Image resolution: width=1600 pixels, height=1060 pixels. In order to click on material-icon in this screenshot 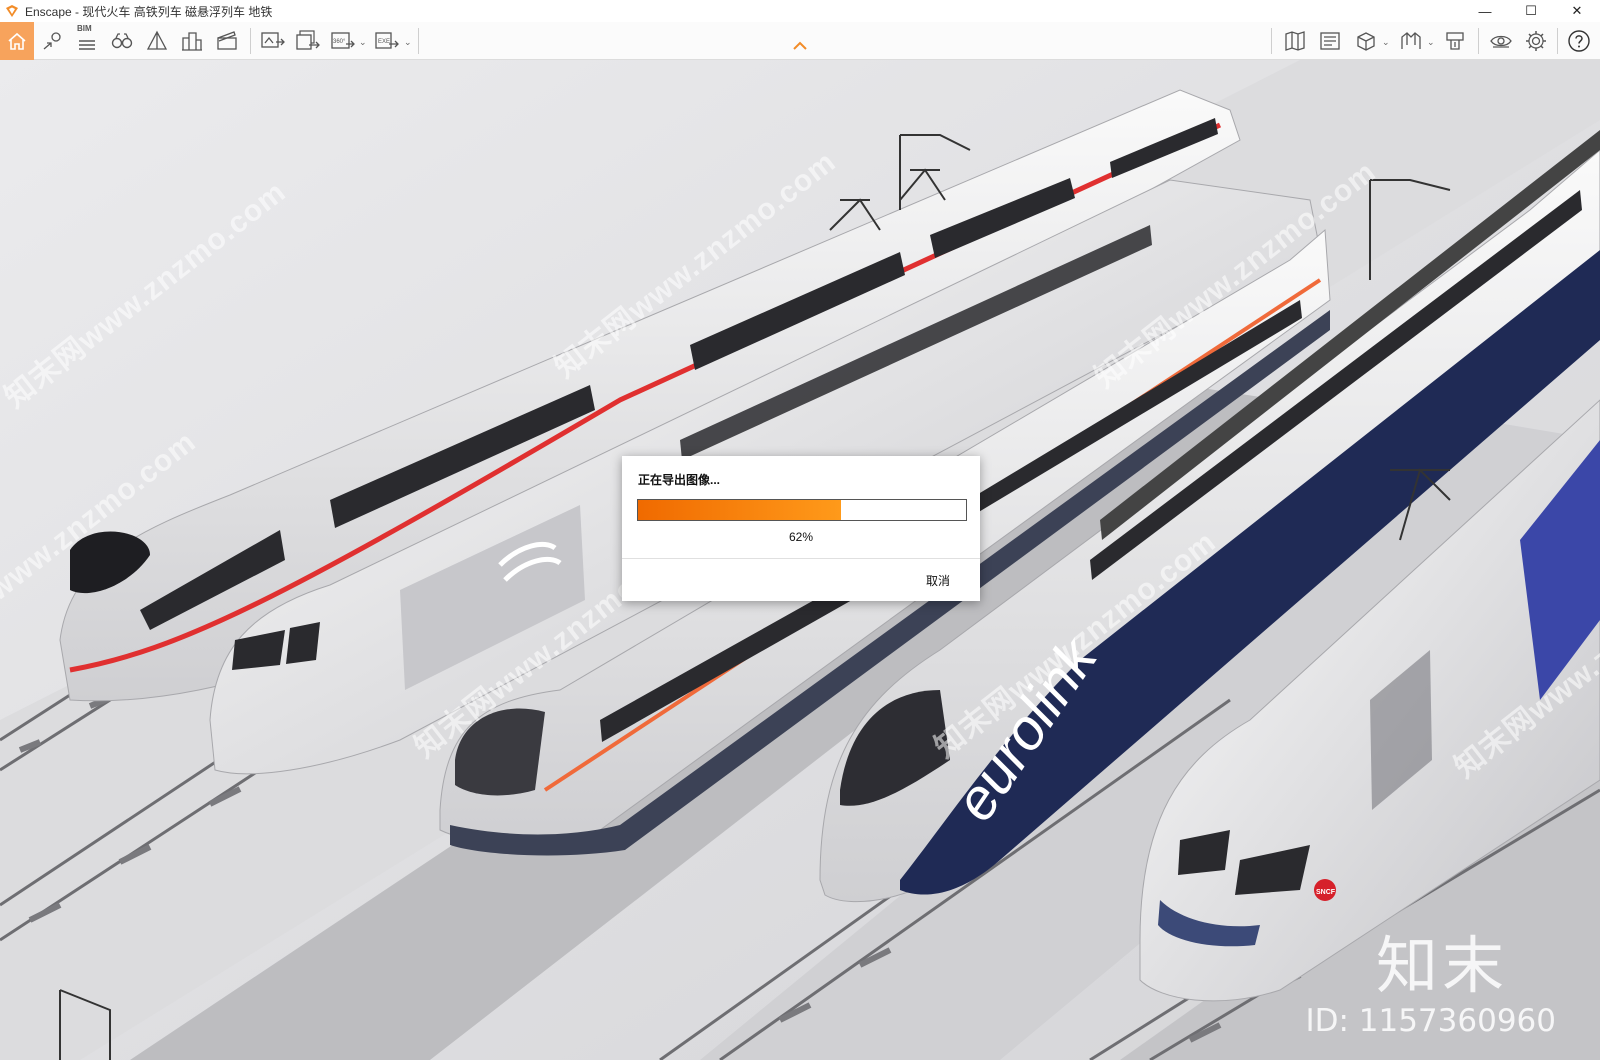, I will do `click(1366, 41)`.